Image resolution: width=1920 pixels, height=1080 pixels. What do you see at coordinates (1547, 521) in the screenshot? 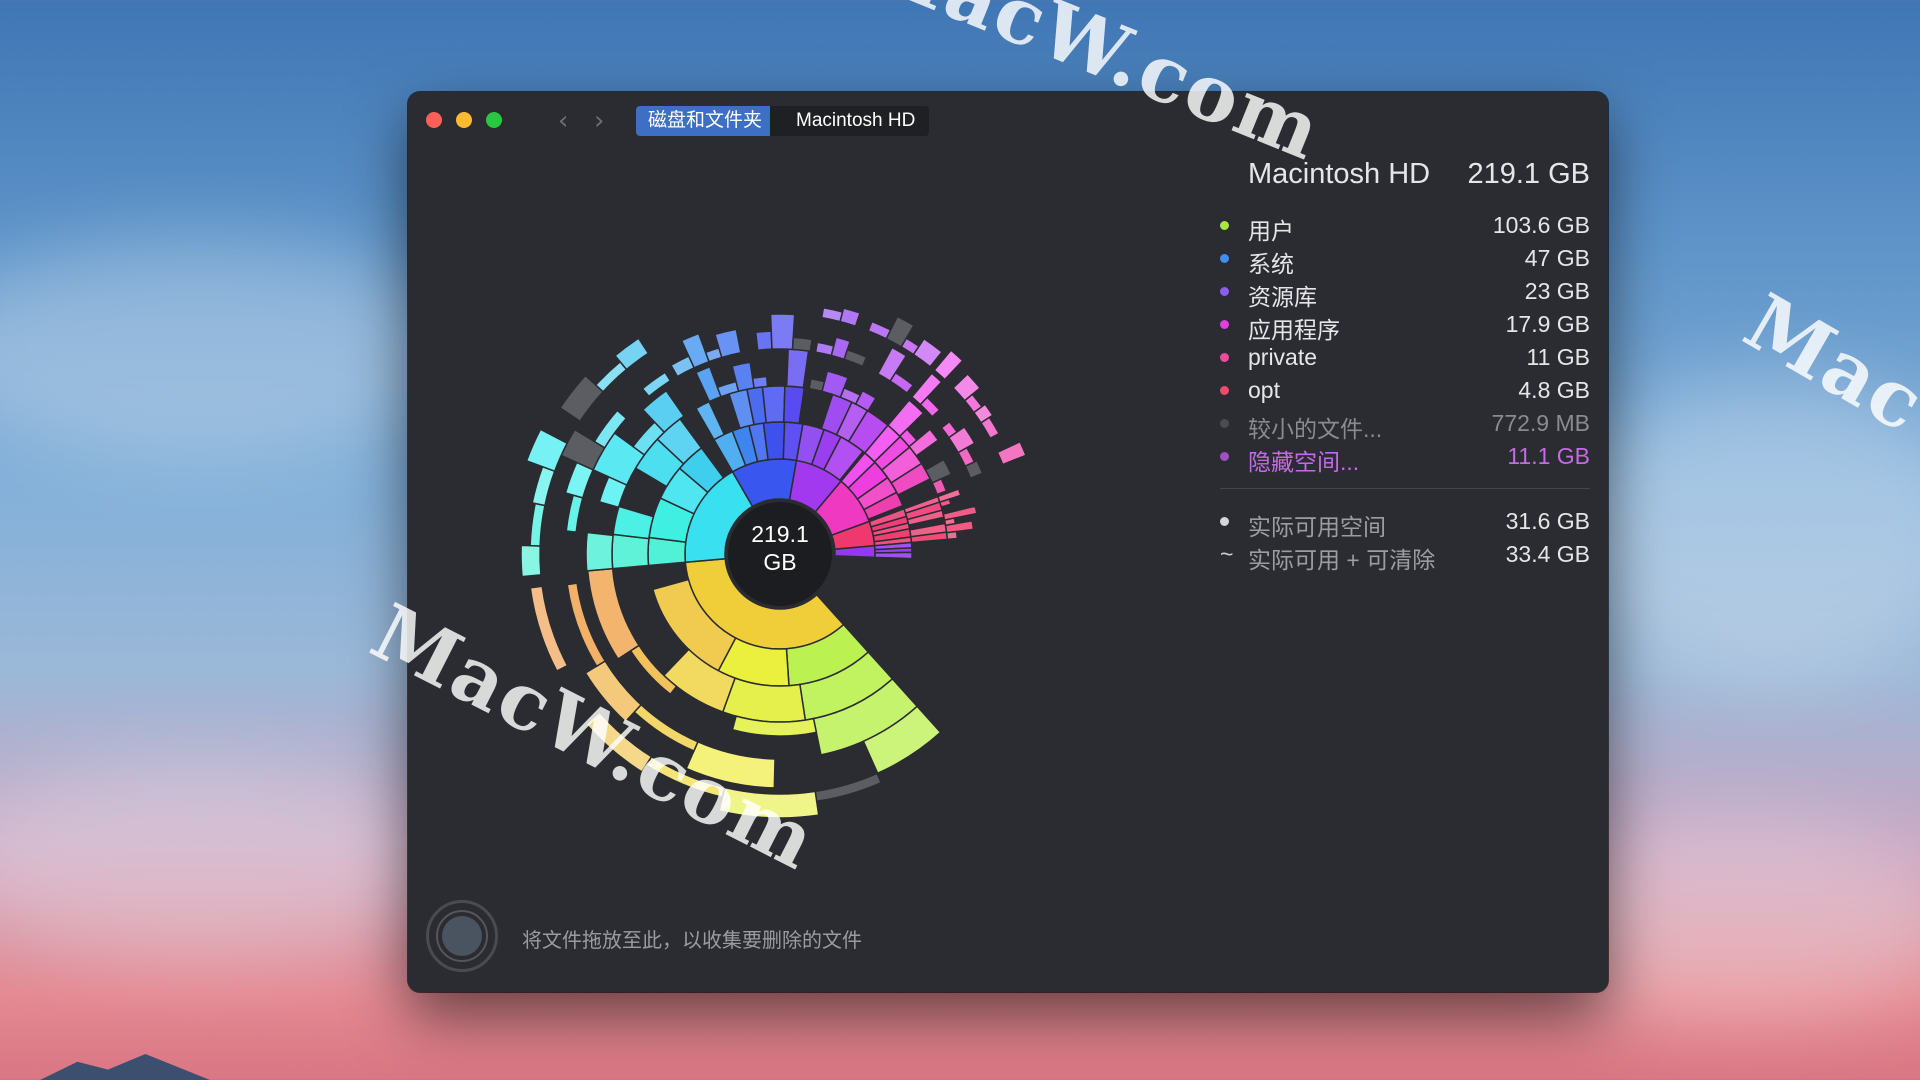
I see `available-space-value: 31.6 GB` at bounding box center [1547, 521].